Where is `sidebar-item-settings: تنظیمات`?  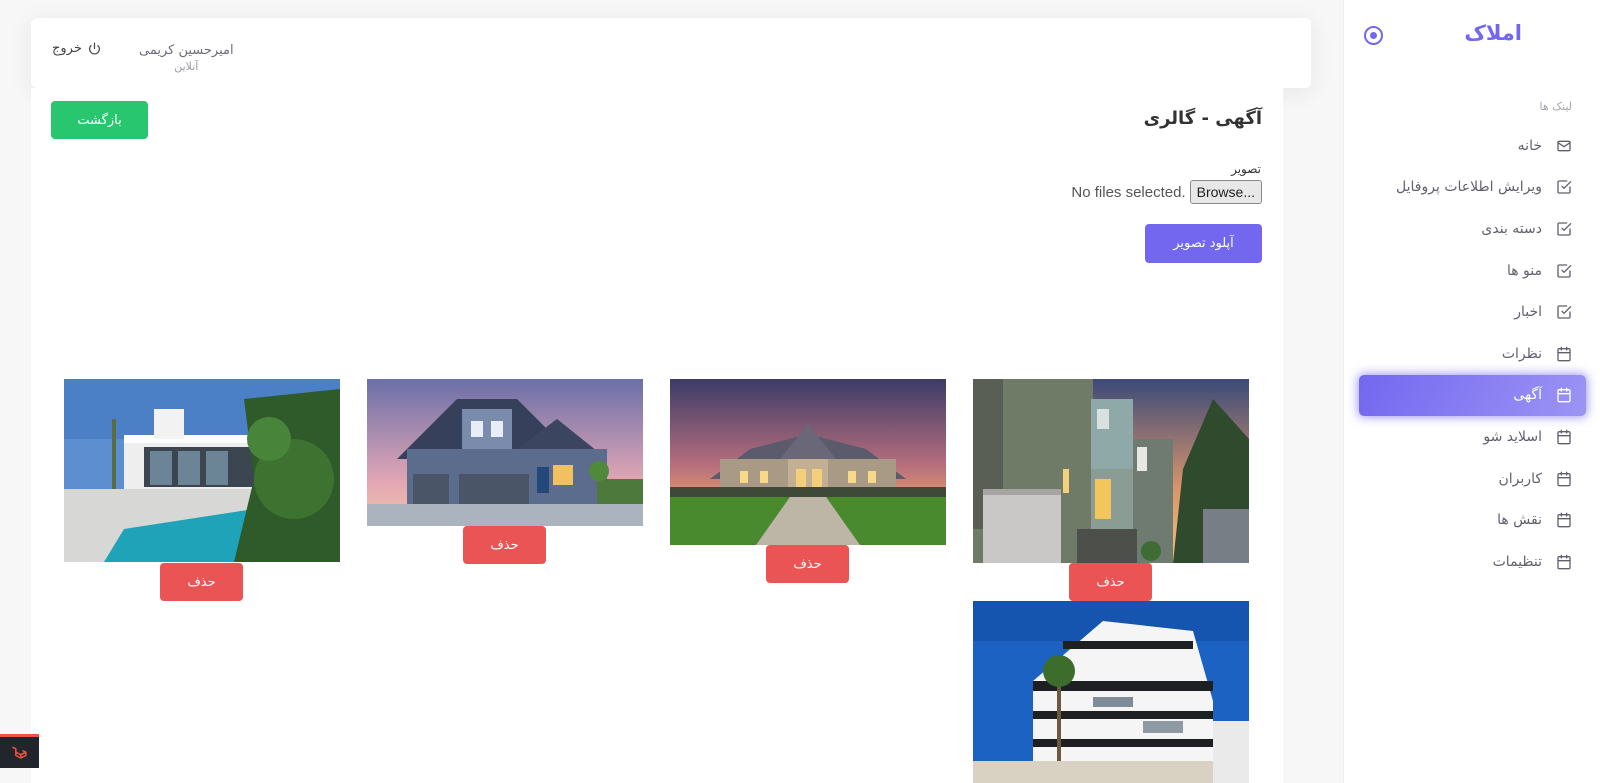 sidebar-item-settings: تنظیمات is located at coordinates (1472, 562).